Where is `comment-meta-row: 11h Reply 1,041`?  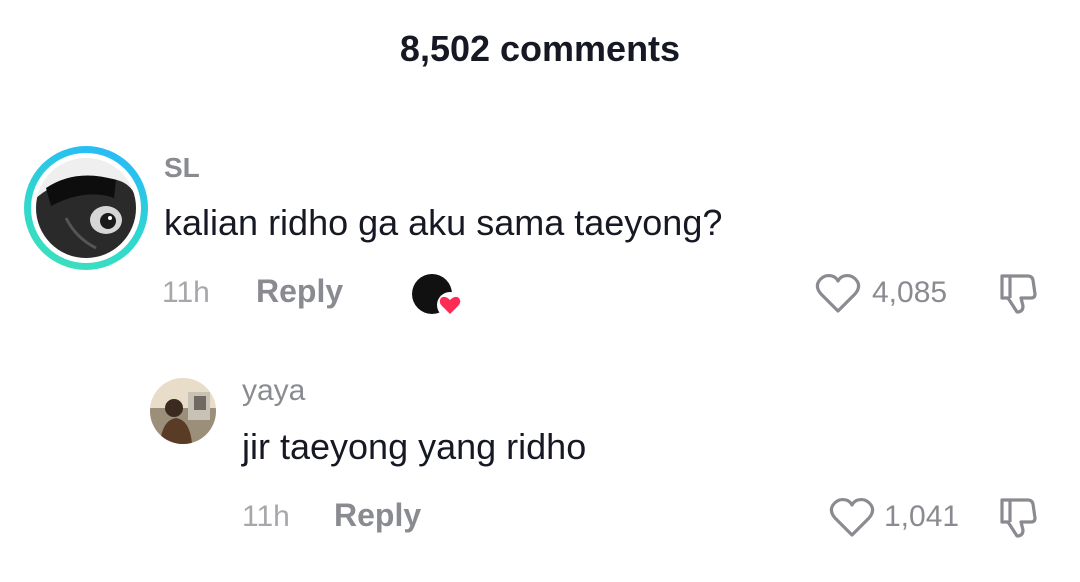
comment-meta-row: 11h Reply 1,041 is located at coordinates (540, 517).